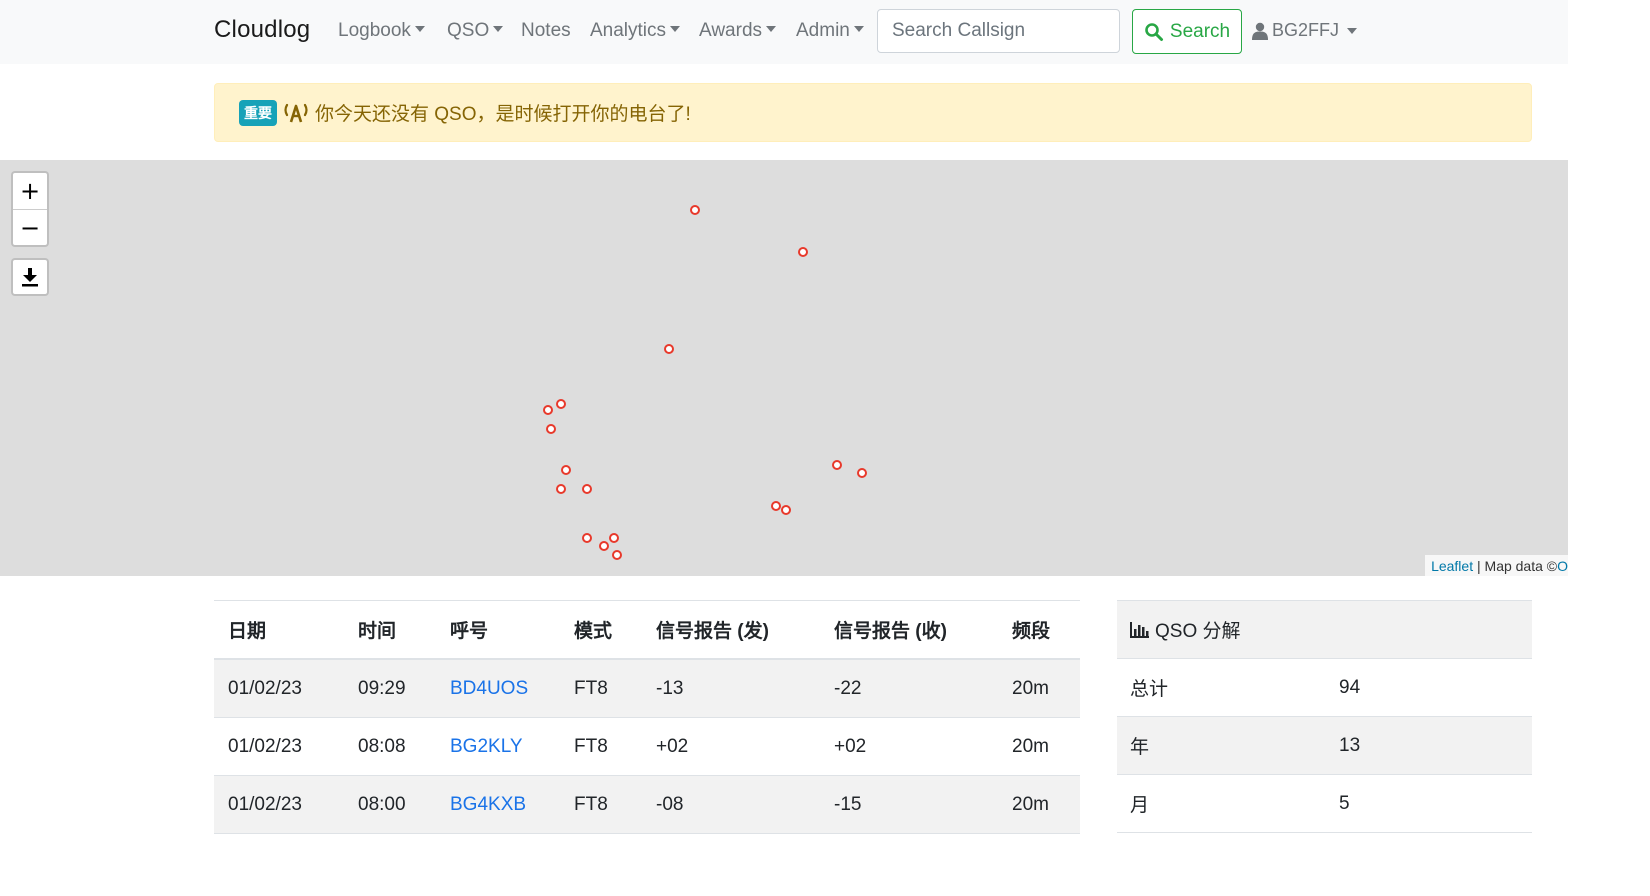 This screenshot has height=896, width=1650. I want to click on map-attribution: Leaflet | Map data © O, so click(1496, 565).